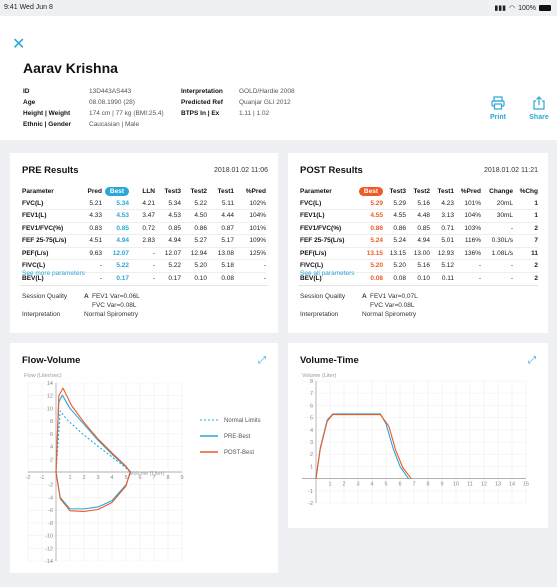 The image size is (557, 587). I want to click on series-line-pre-best, so click(93, 452).